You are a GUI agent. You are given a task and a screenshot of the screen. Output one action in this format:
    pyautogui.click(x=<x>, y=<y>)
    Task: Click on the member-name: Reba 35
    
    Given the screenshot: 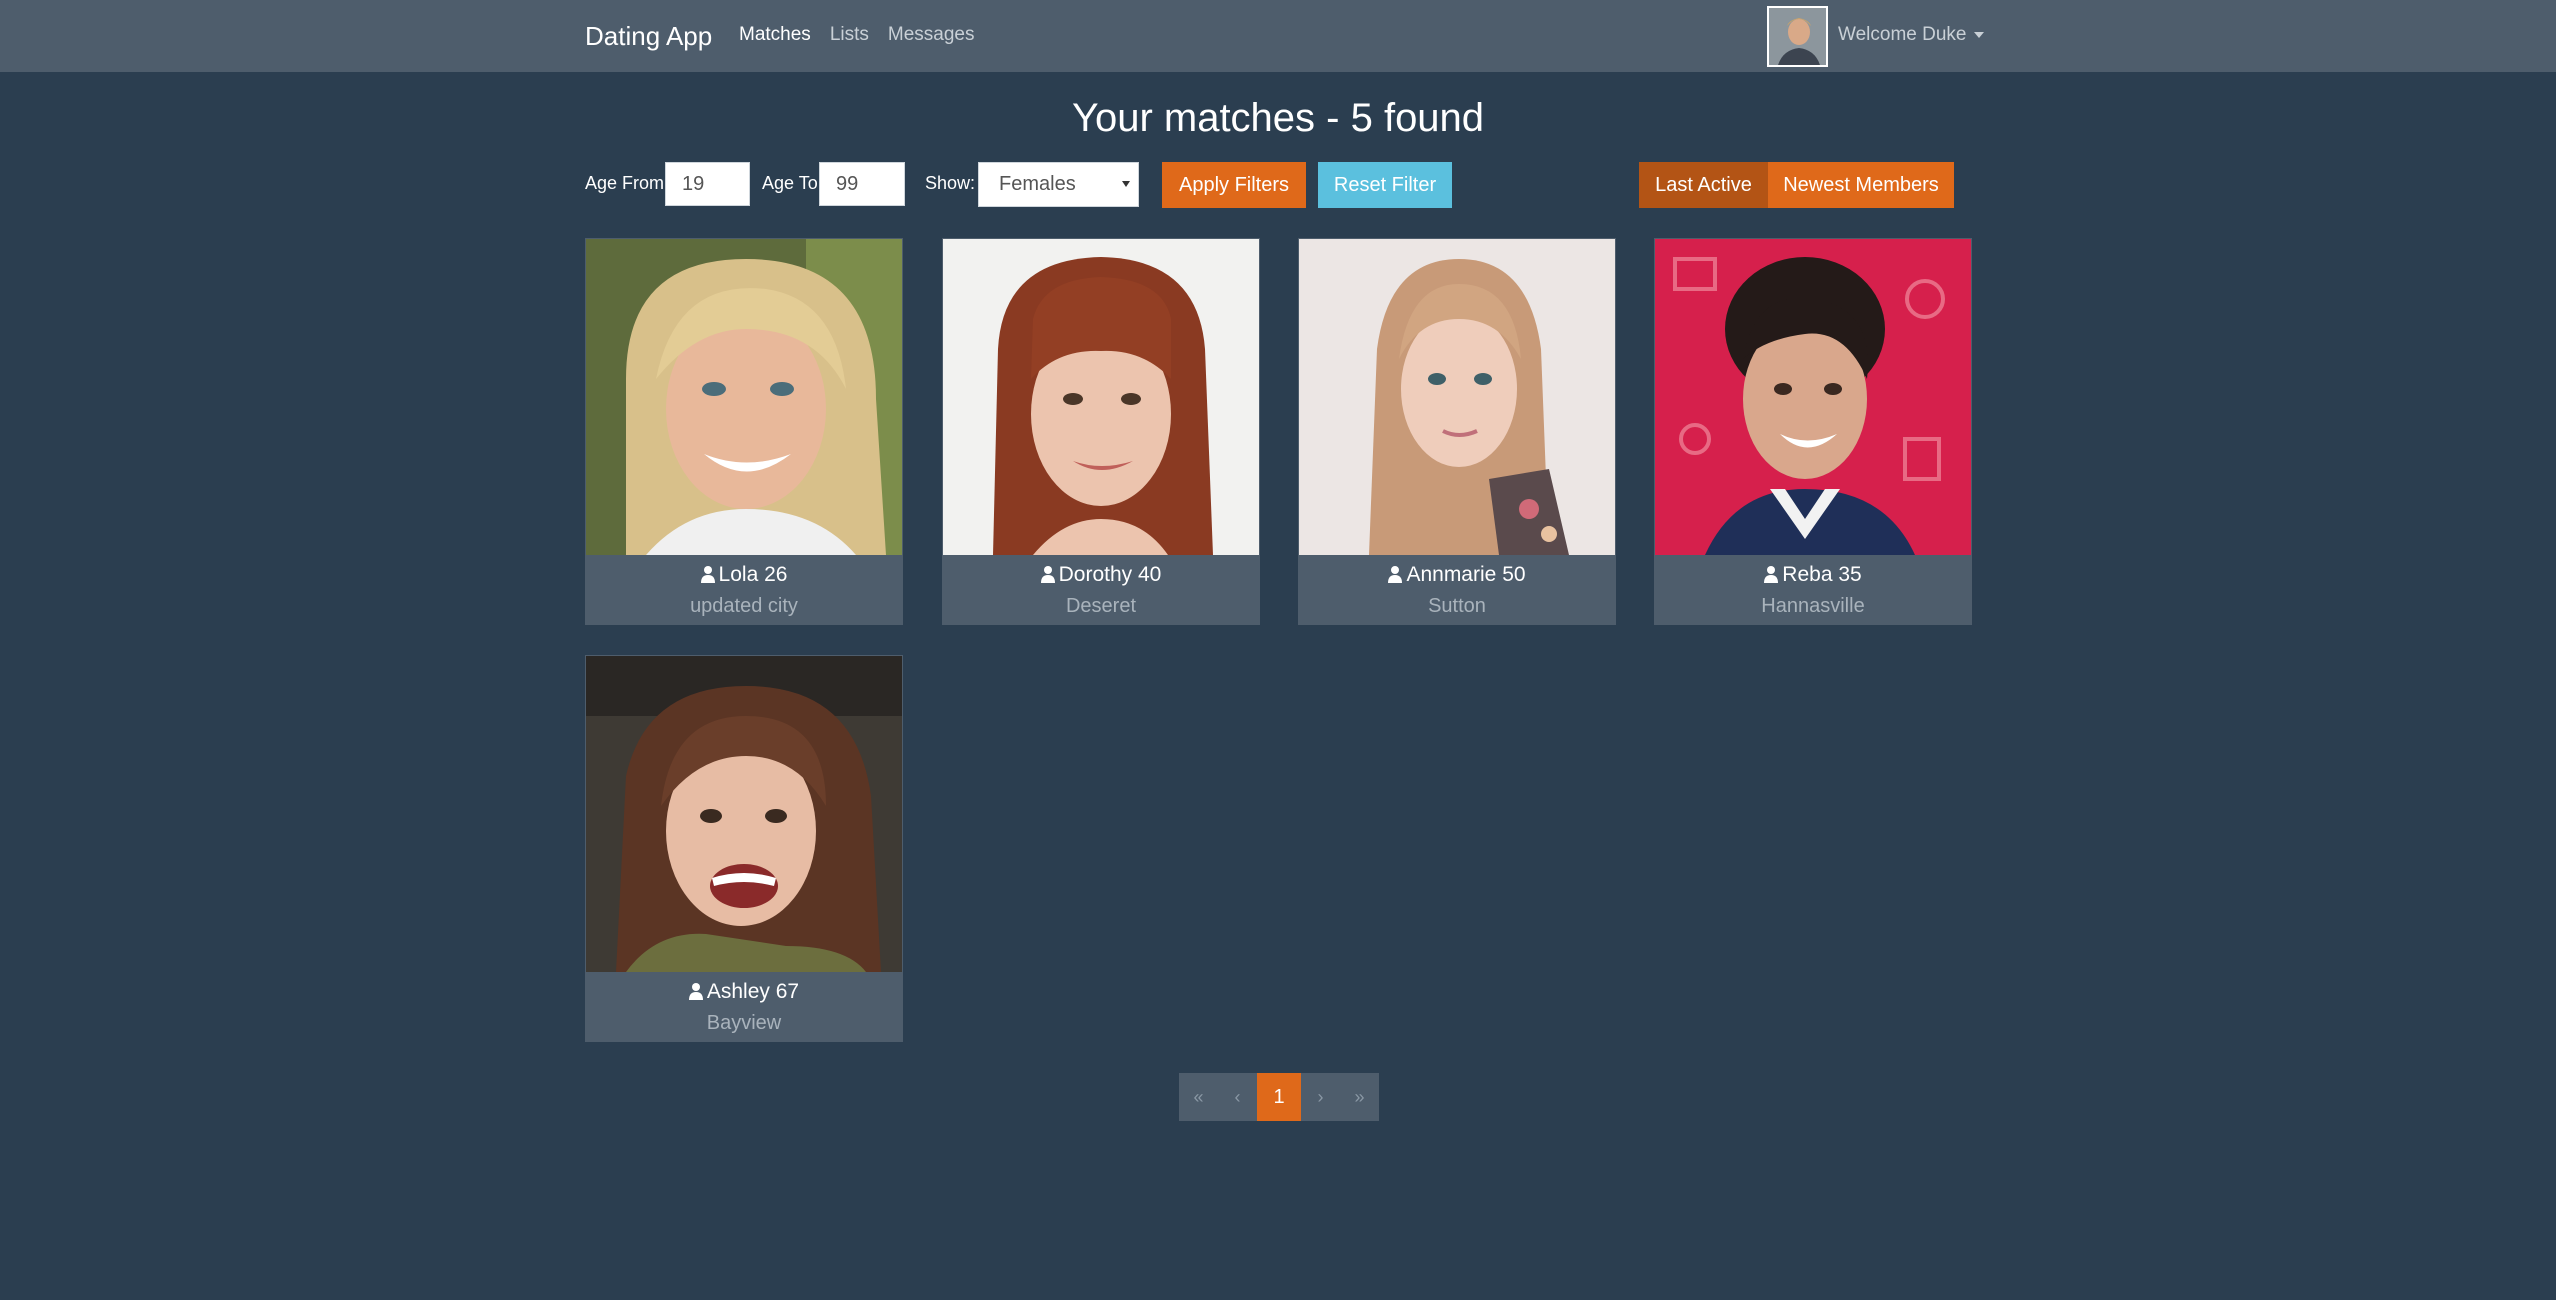 What is the action you would take?
    pyautogui.click(x=1813, y=575)
    